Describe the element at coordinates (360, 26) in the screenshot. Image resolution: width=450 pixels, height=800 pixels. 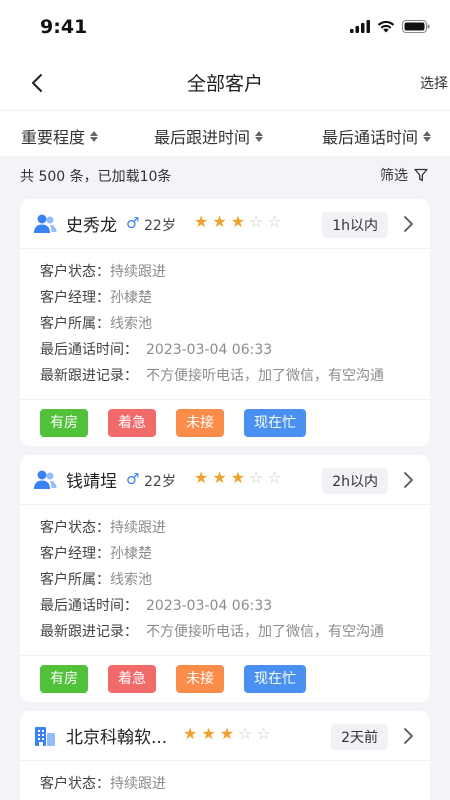
I see `signal-icon` at that location.